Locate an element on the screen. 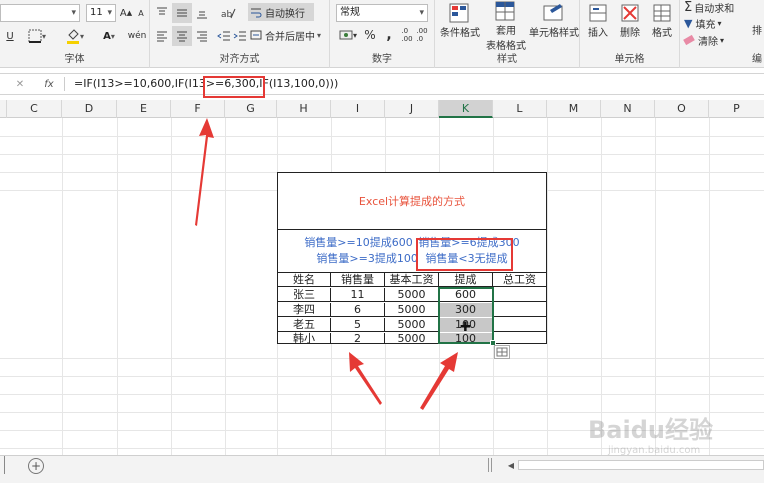 This screenshot has width=764, height=483. horizontal-scrollbar is located at coordinates (641, 465).